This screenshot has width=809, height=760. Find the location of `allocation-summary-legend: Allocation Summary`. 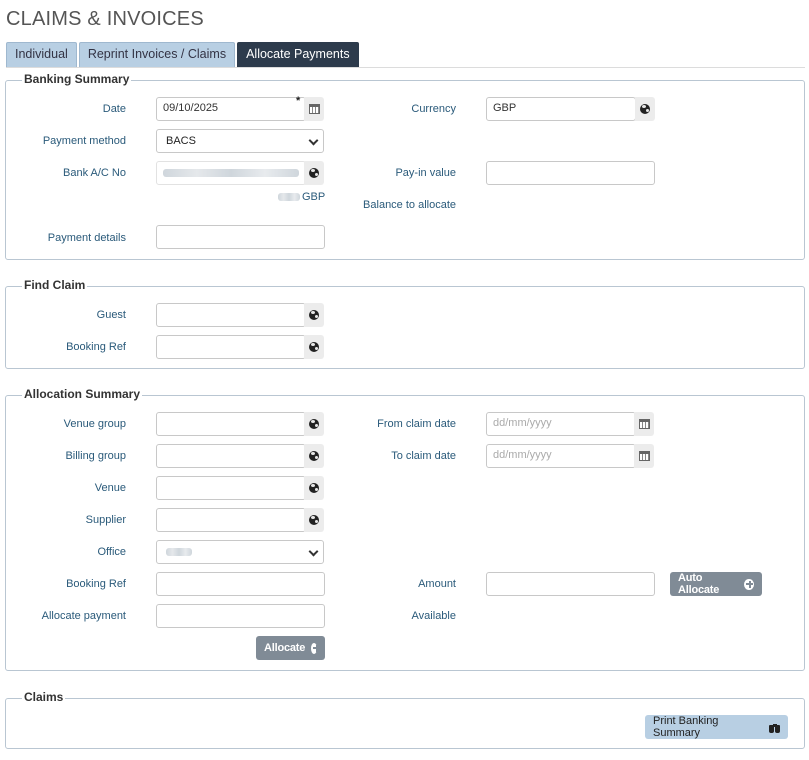

allocation-summary-legend: Allocation Summary is located at coordinates (82, 394).